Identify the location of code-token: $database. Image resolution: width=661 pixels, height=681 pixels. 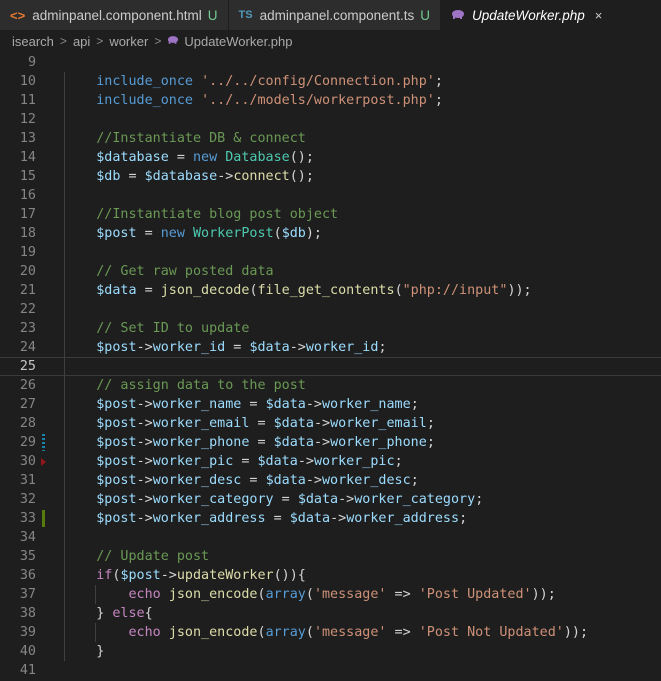
(132, 157).